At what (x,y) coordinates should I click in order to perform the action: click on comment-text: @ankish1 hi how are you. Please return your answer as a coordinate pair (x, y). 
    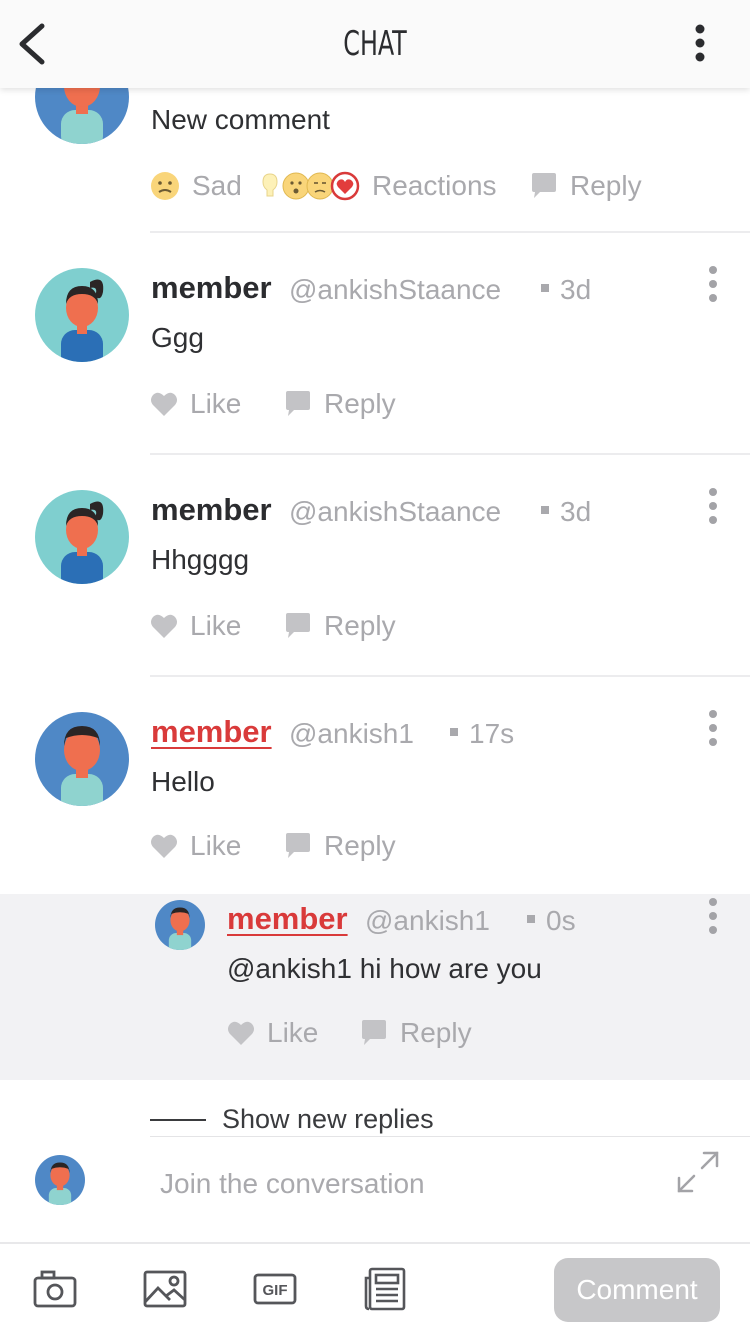
    Looking at the image, I should click on (384, 968).